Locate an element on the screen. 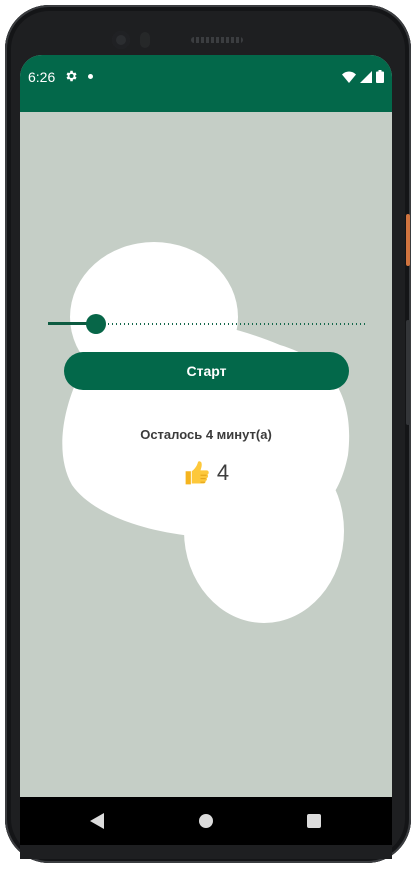  remaining-time-text: Осталось 4 минут(а) is located at coordinates (206, 434).